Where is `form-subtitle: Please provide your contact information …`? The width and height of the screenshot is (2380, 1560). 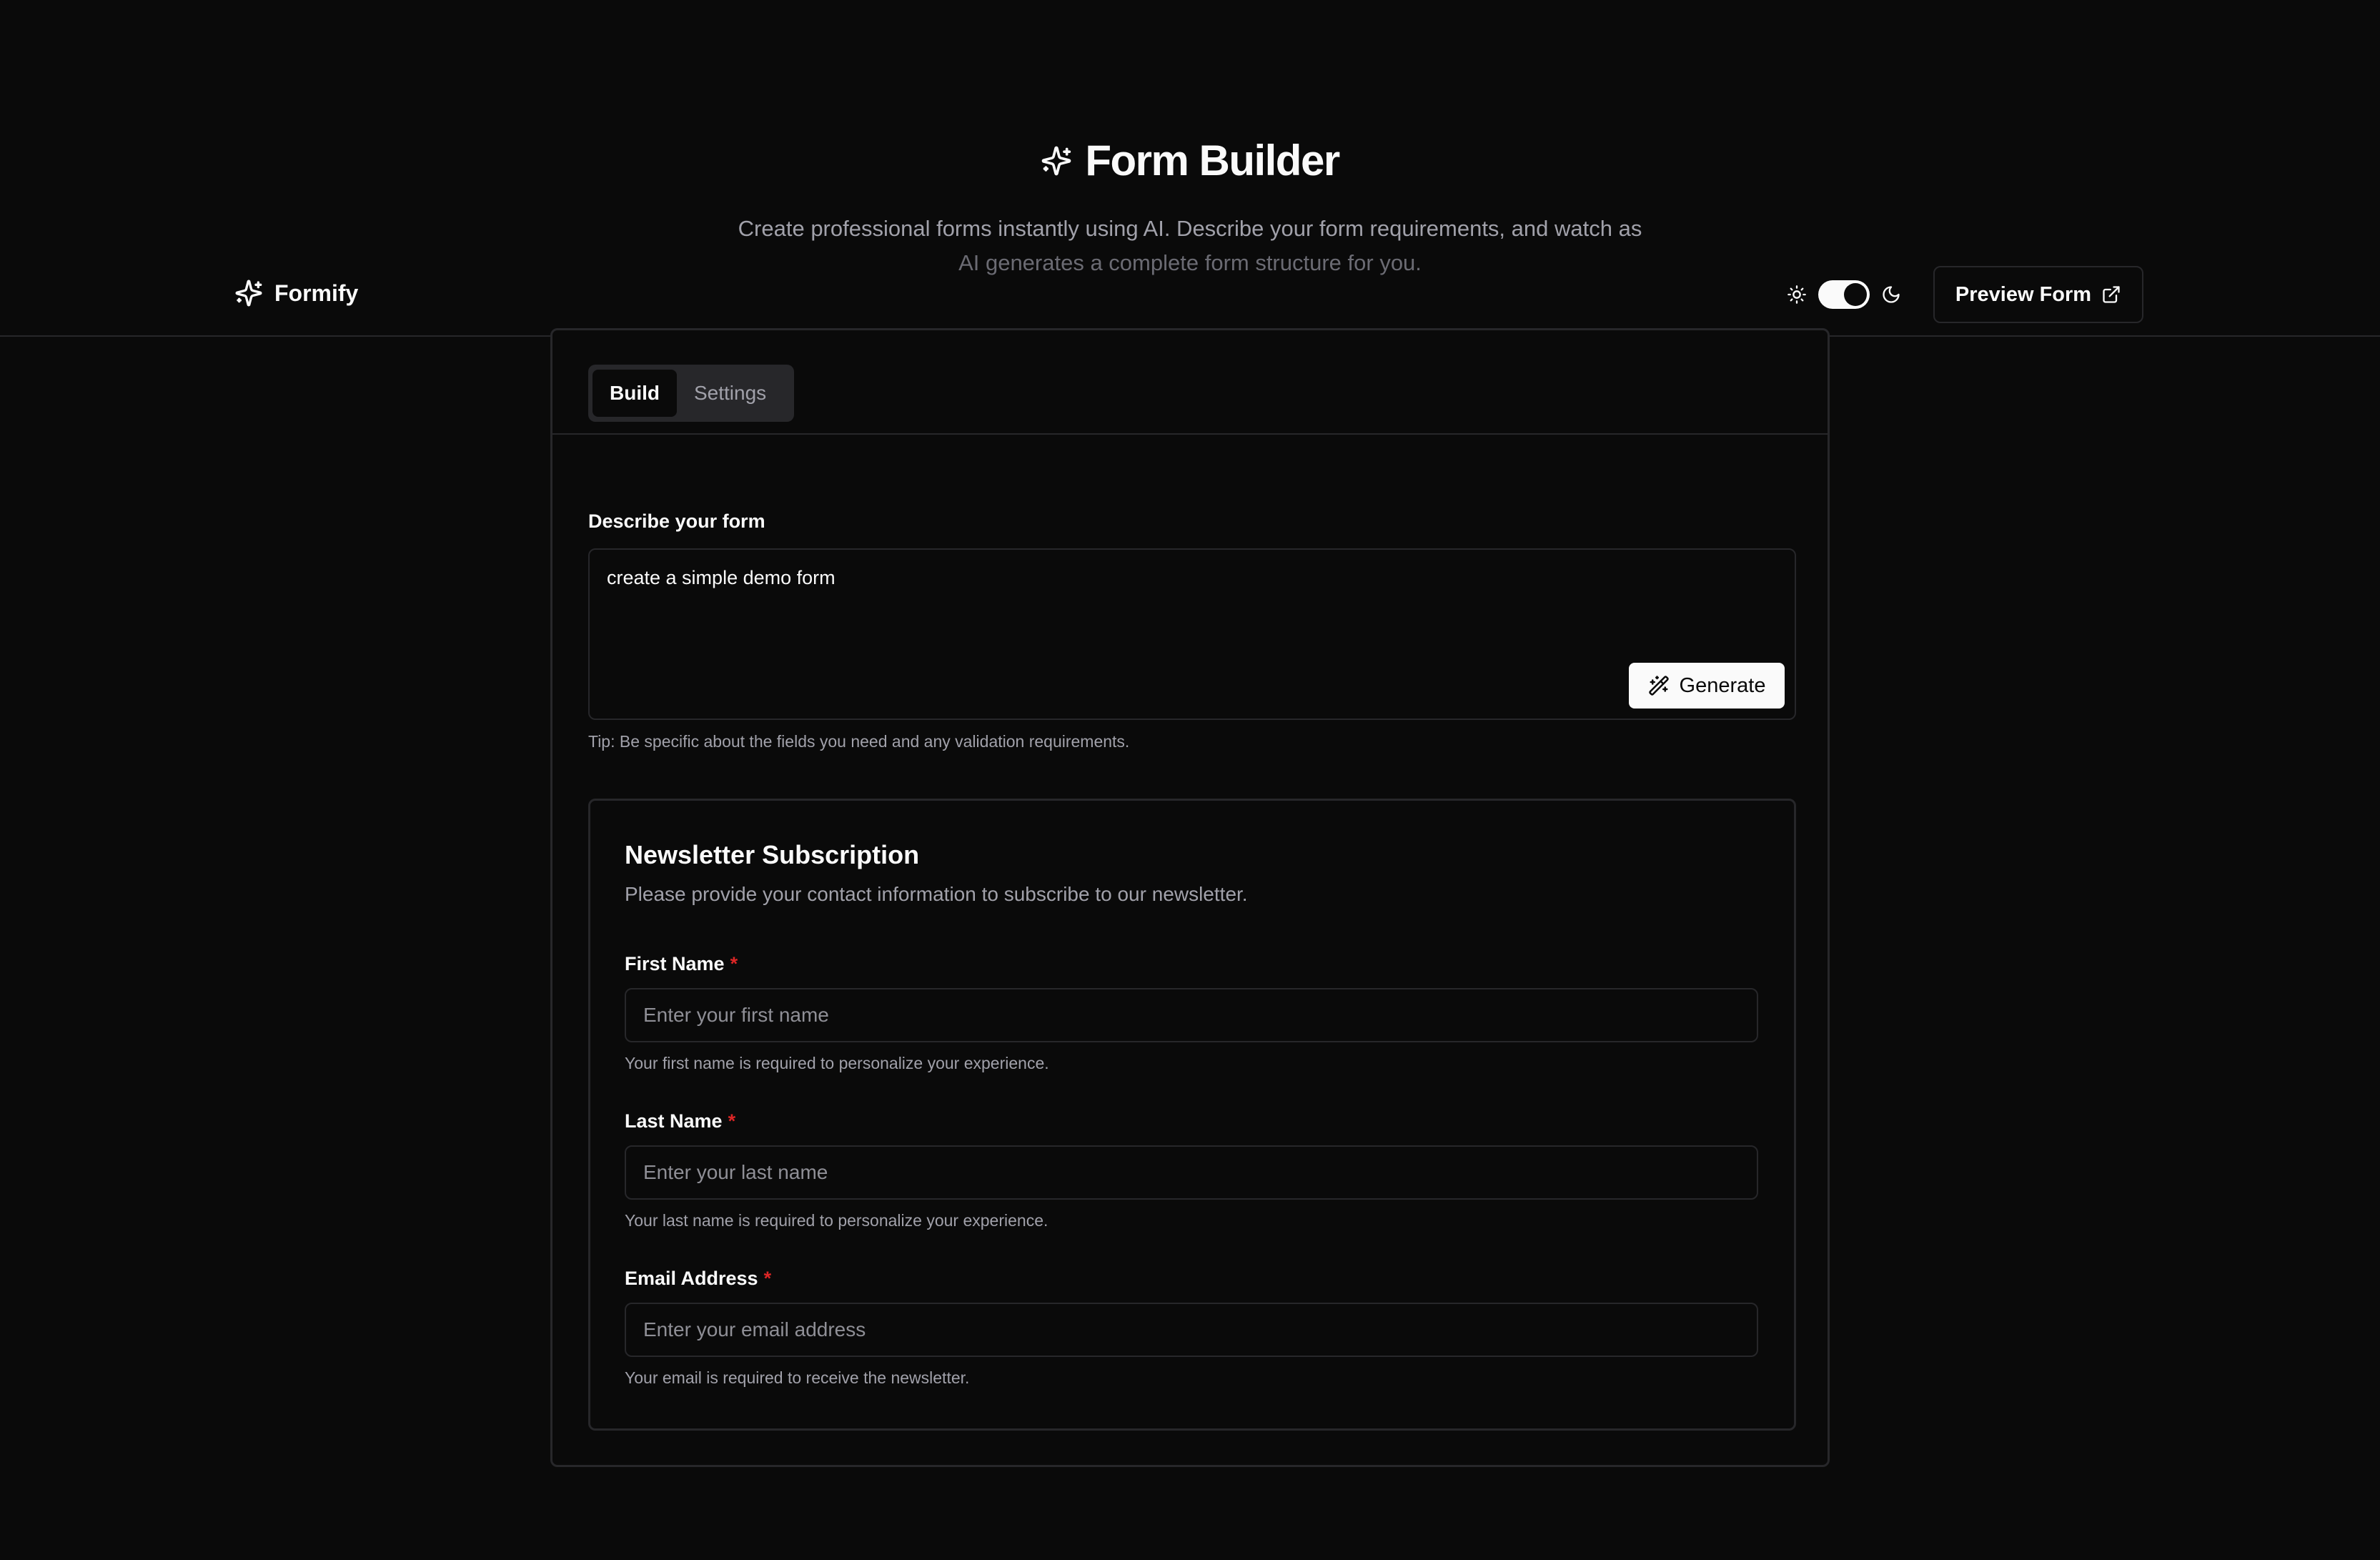
form-subtitle: Please provide your contact information … is located at coordinates (936, 894).